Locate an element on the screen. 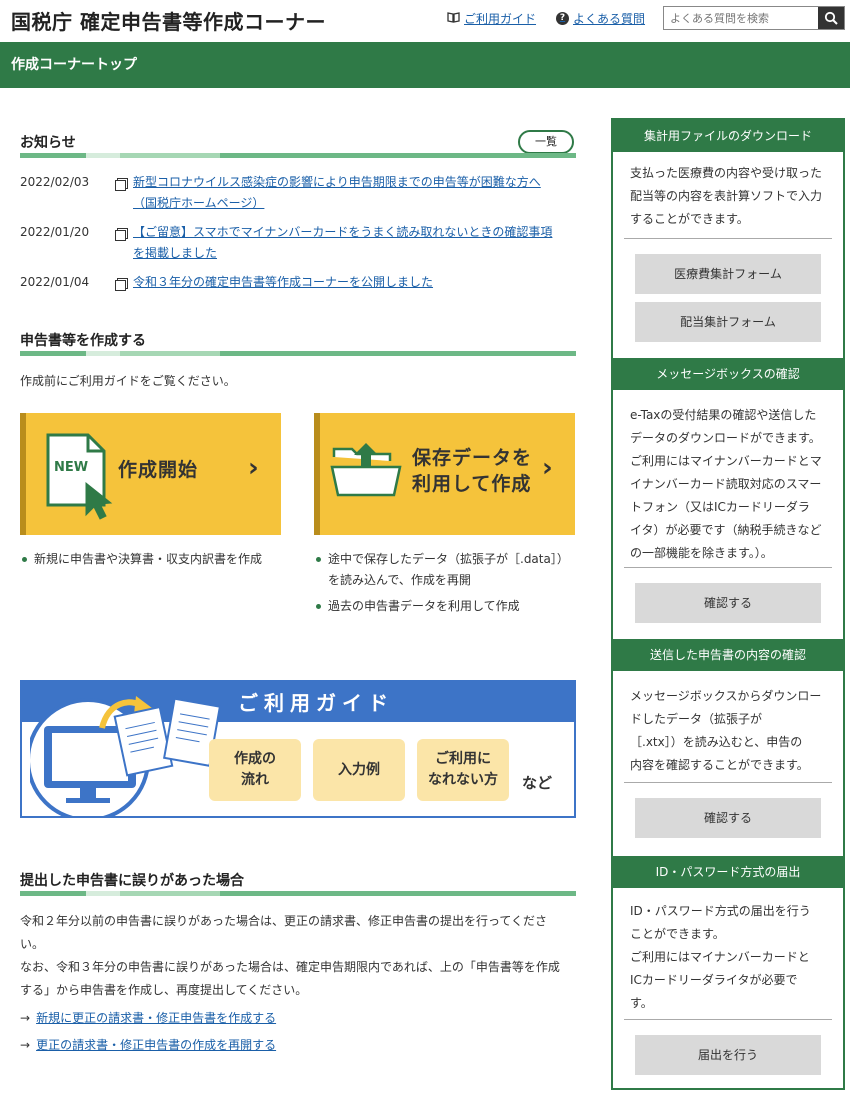 This screenshot has width=850, height=1095. search-box is located at coordinates (754, 18).